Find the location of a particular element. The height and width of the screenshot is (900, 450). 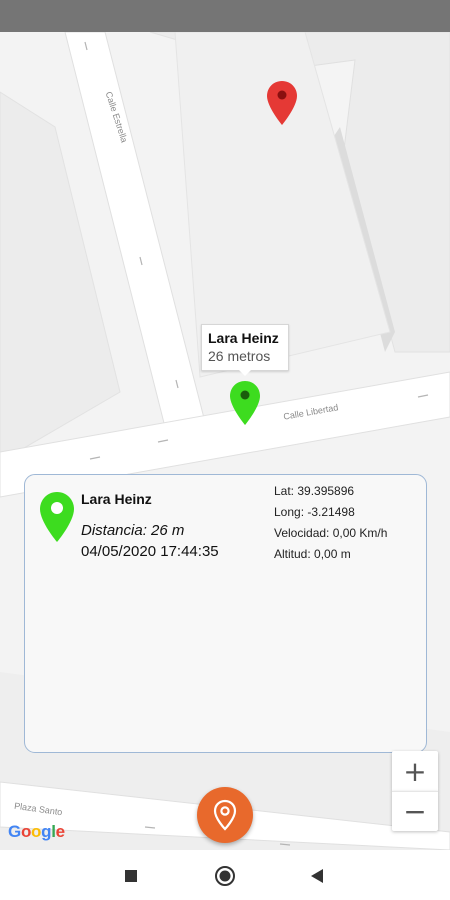

contact-distance: Distancia: 26 m is located at coordinates (133, 530).